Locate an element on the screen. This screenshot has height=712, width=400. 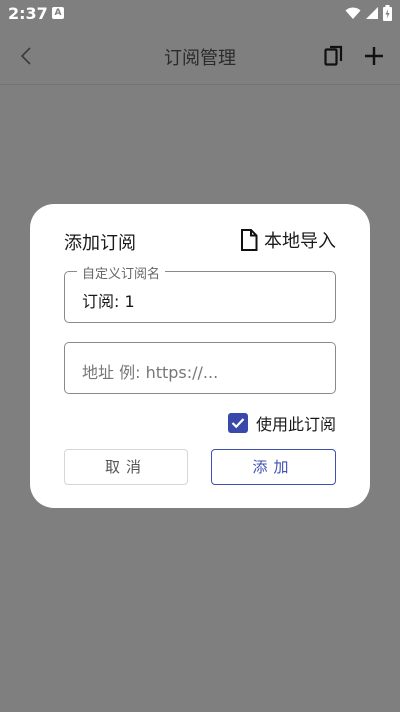
status-bar: 2:37 A is located at coordinates (200, 14).